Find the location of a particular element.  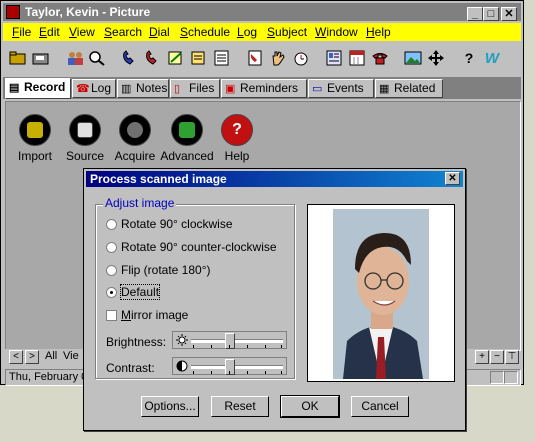

menu-dial: Dial is located at coordinates (159, 32).